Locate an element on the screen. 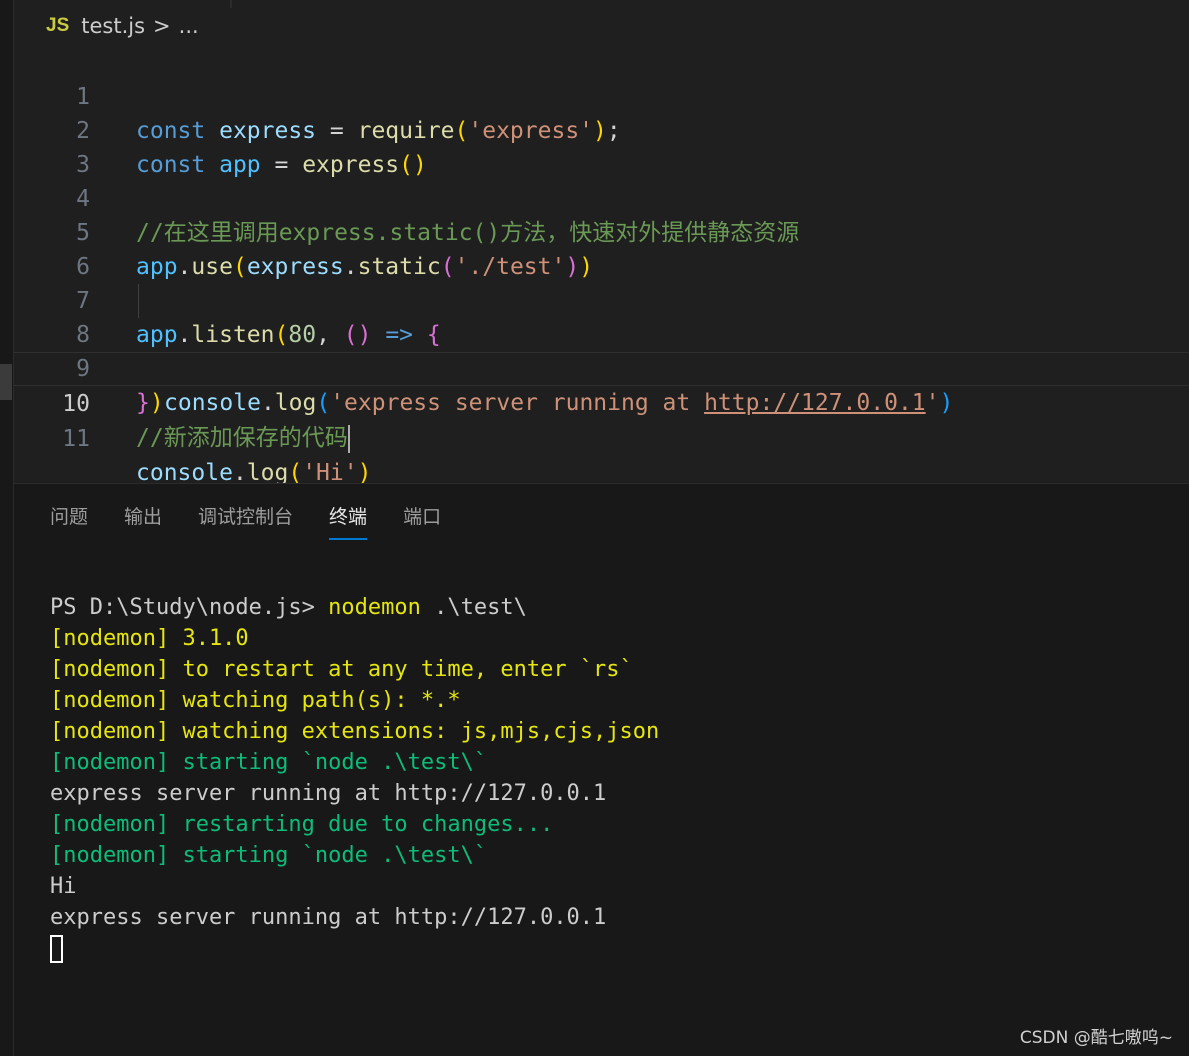  terminal-cursor is located at coordinates (56, 949).